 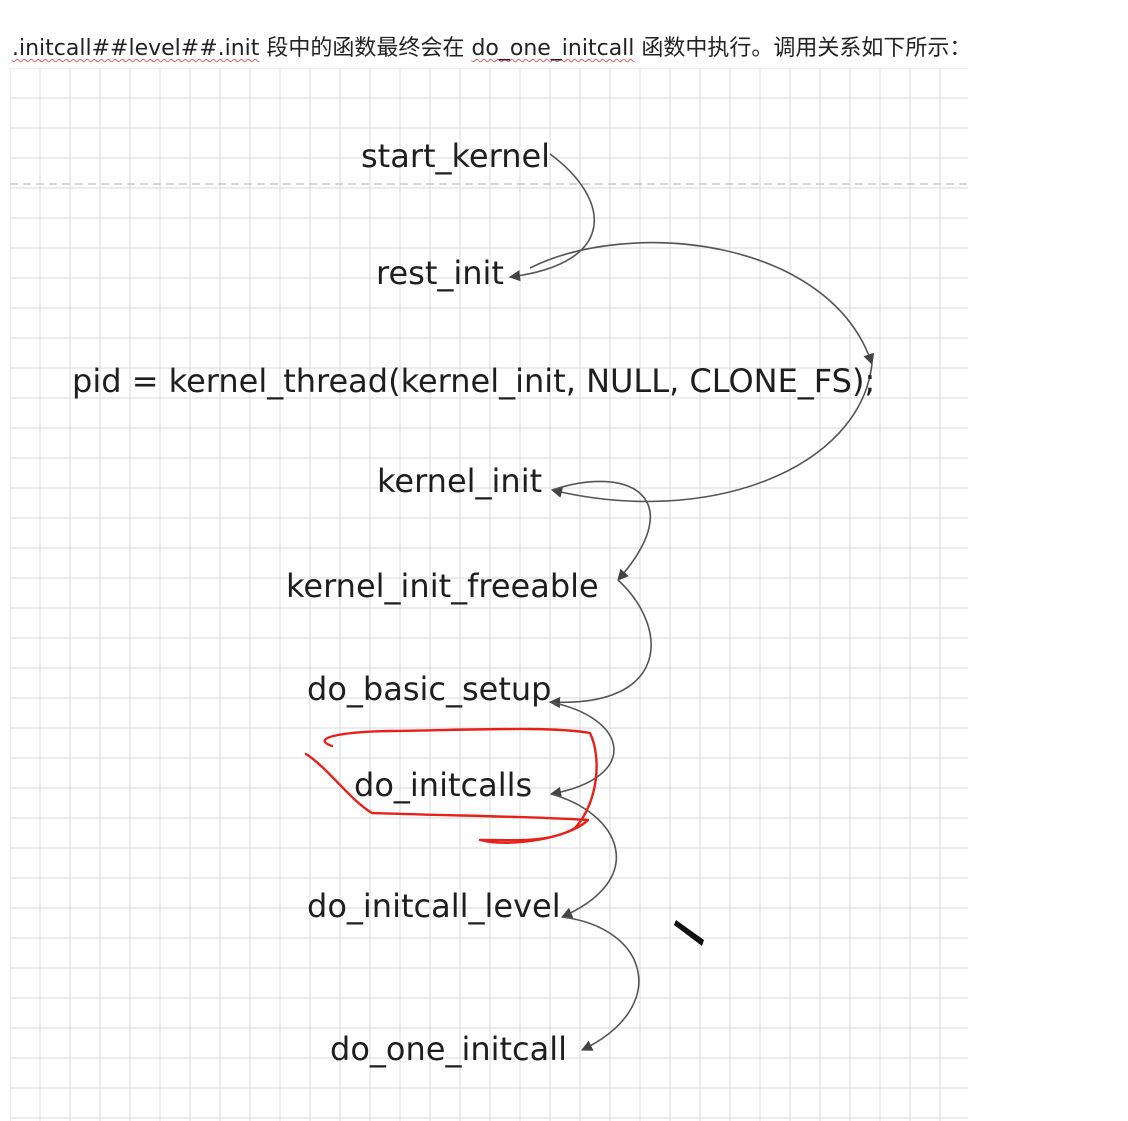 I want to click on node-rest-init: rest_init, so click(x=440, y=273).